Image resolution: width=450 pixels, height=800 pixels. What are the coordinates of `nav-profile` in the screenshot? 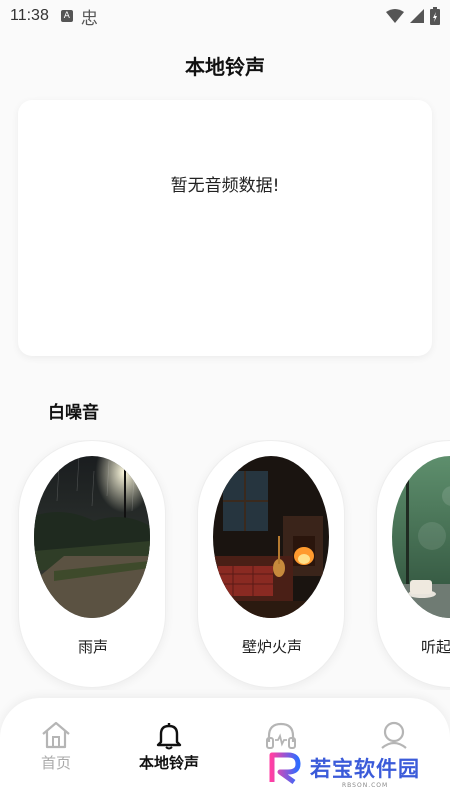 It's located at (394, 736).